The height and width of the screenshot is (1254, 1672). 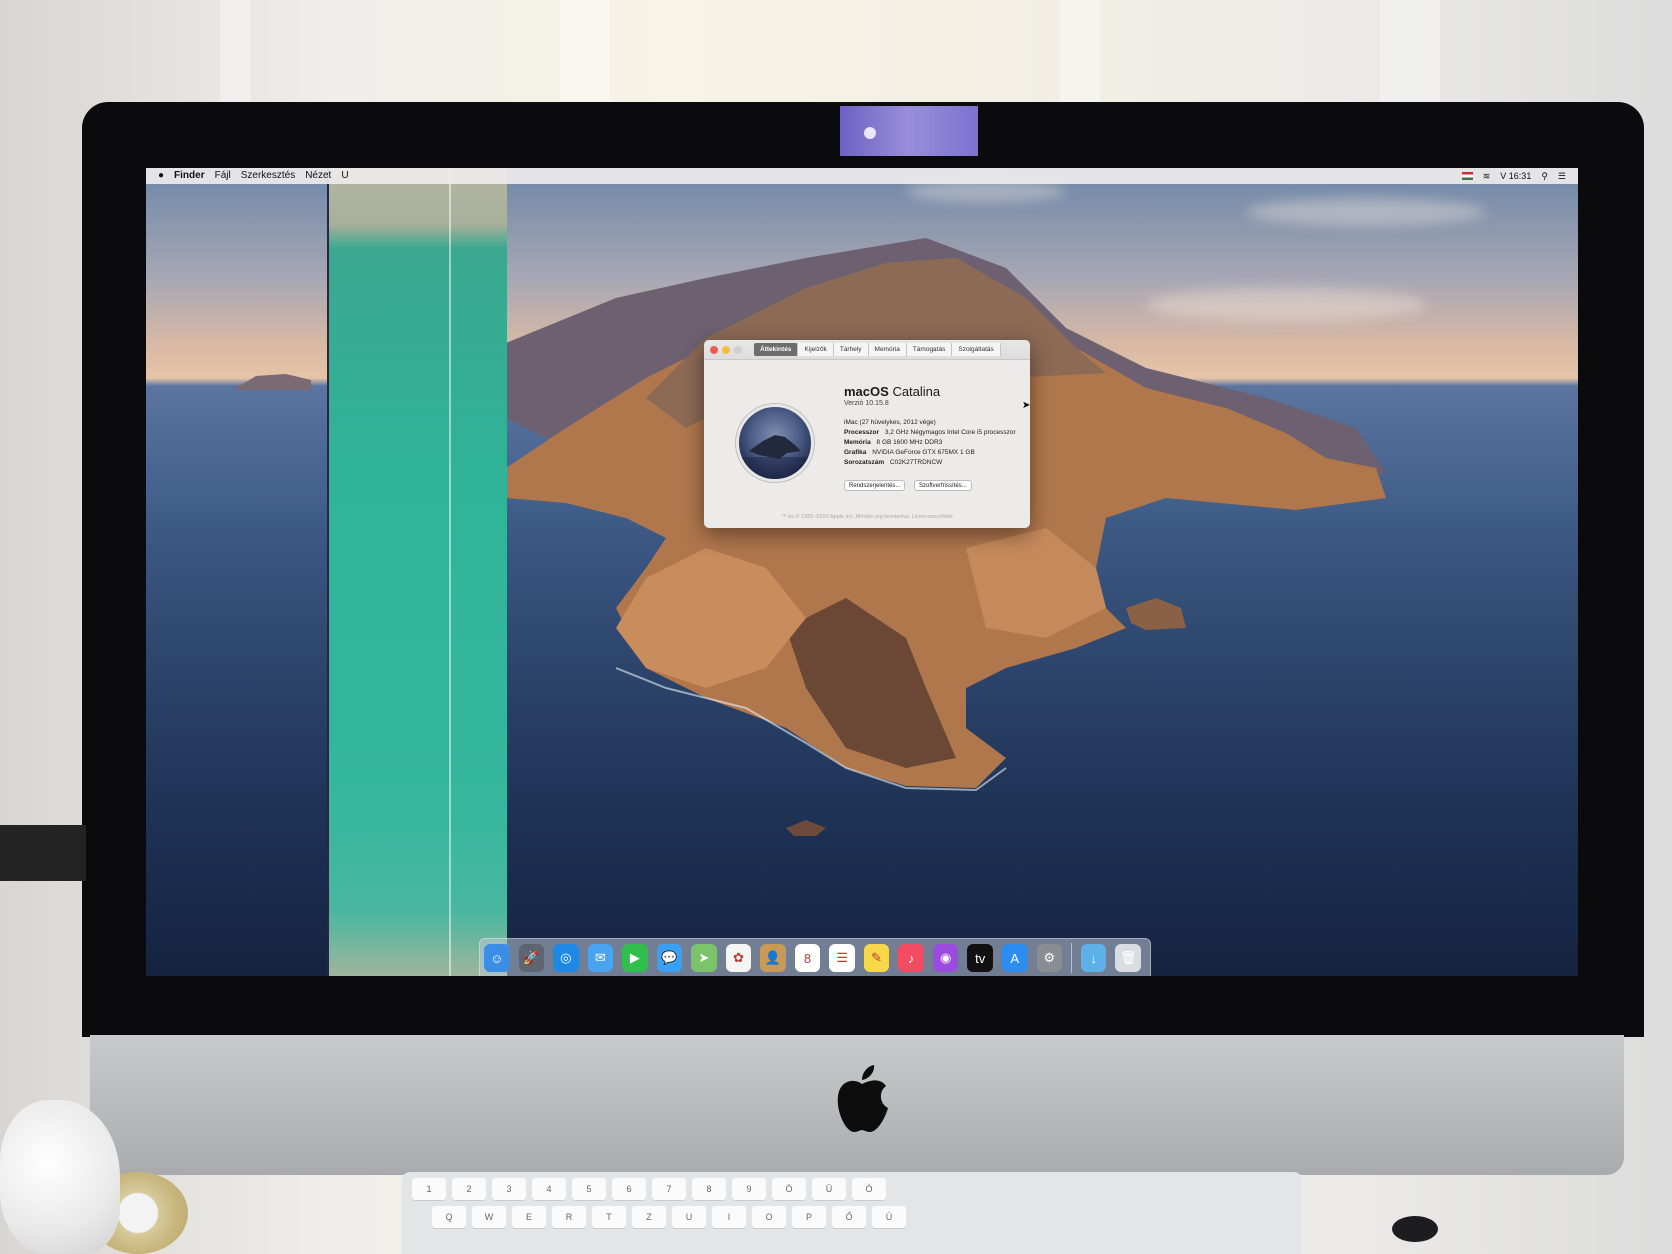 I want to click on keyboard-key: 3, so click(x=509, y=1189).